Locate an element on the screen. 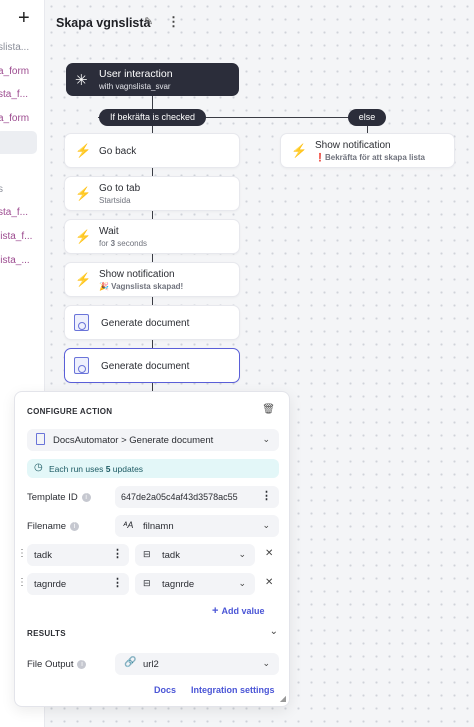  clock-icon: ◷ is located at coordinates (38, 467).